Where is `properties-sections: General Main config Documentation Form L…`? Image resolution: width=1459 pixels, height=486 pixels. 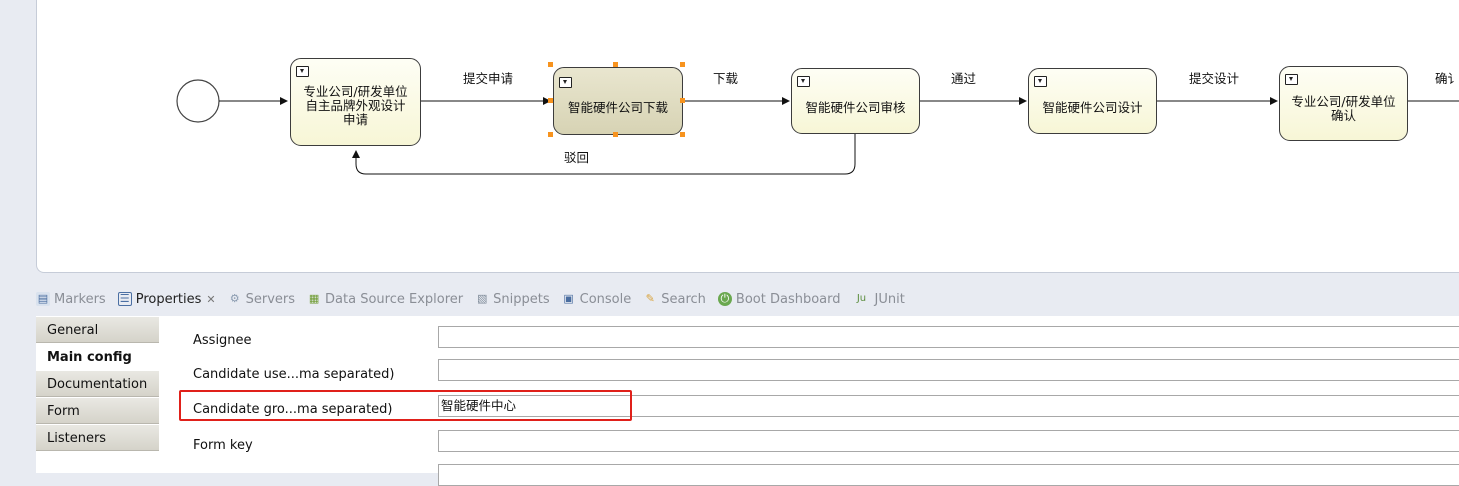 properties-sections: General Main config Documentation Form L… is located at coordinates (97, 383).